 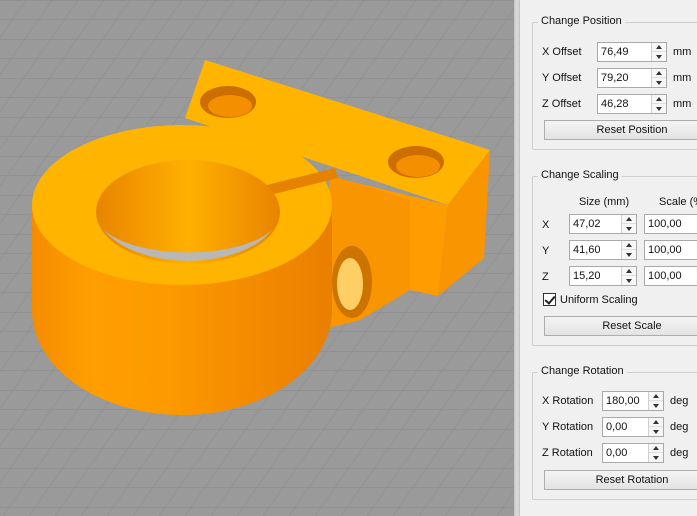 What do you see at coordinates (679, 401) in the screenshot?
I see `x-rotation-unit: deg` at bounding box center [679, 401].